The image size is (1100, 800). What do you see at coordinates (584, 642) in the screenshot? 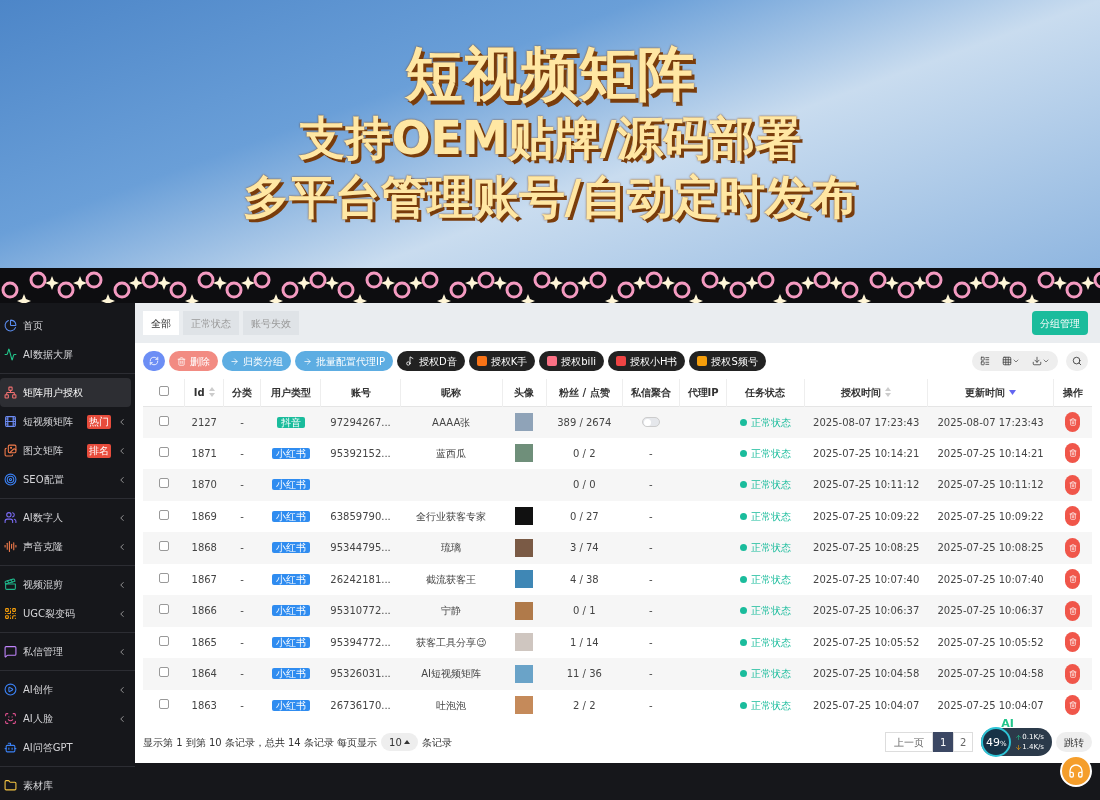
I see `table-cell: 1 / 14` at bounding box center [584, 642].